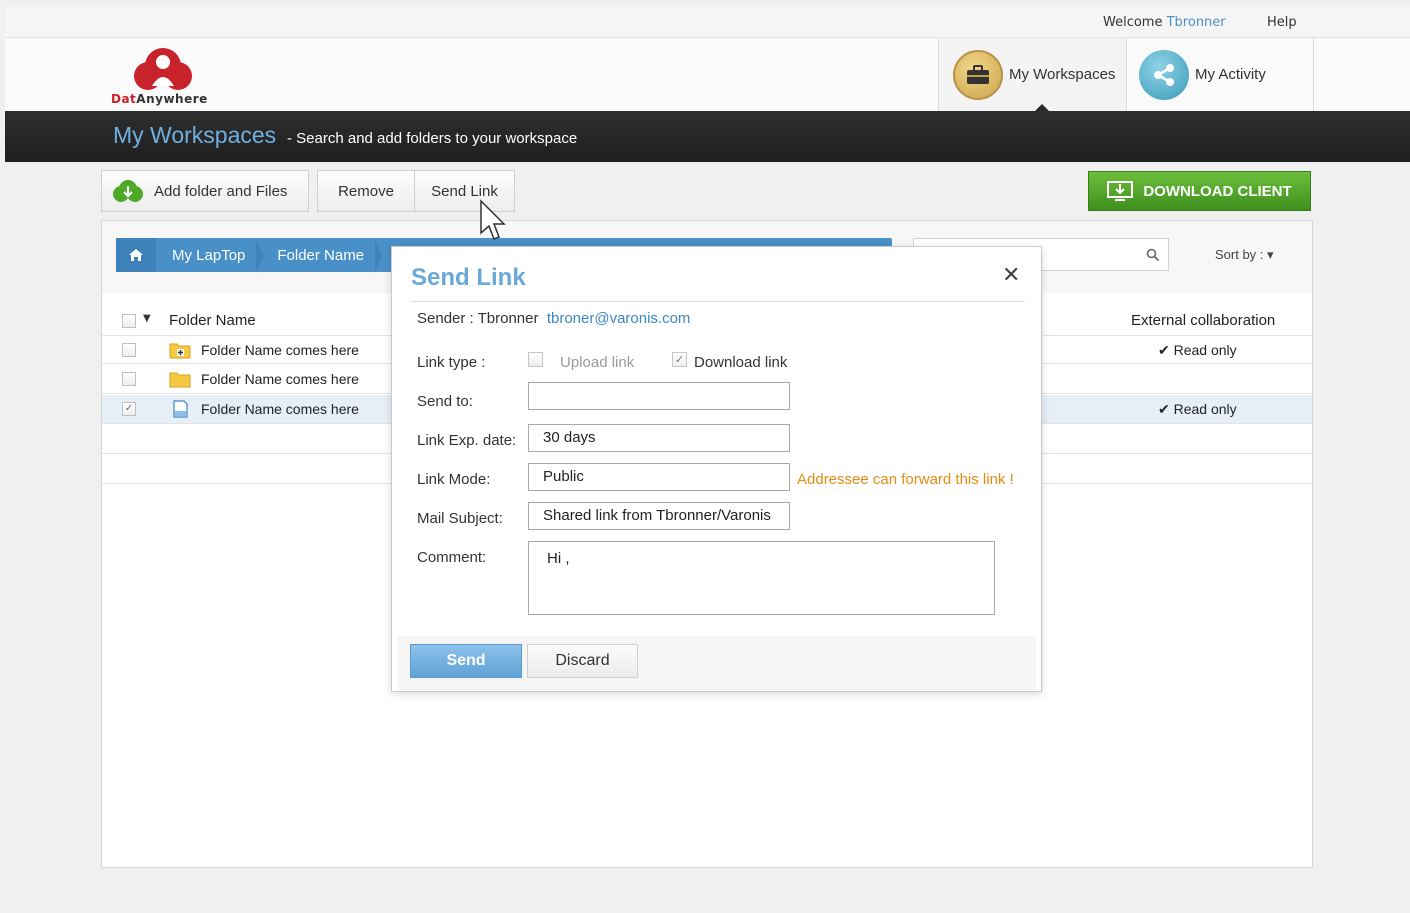 The height and width of the screenshot is (913, 1410). Describe the element at coordinates (212, 320) in the screenshot. I see `column-header-folder-name: Folder Name` at that location.